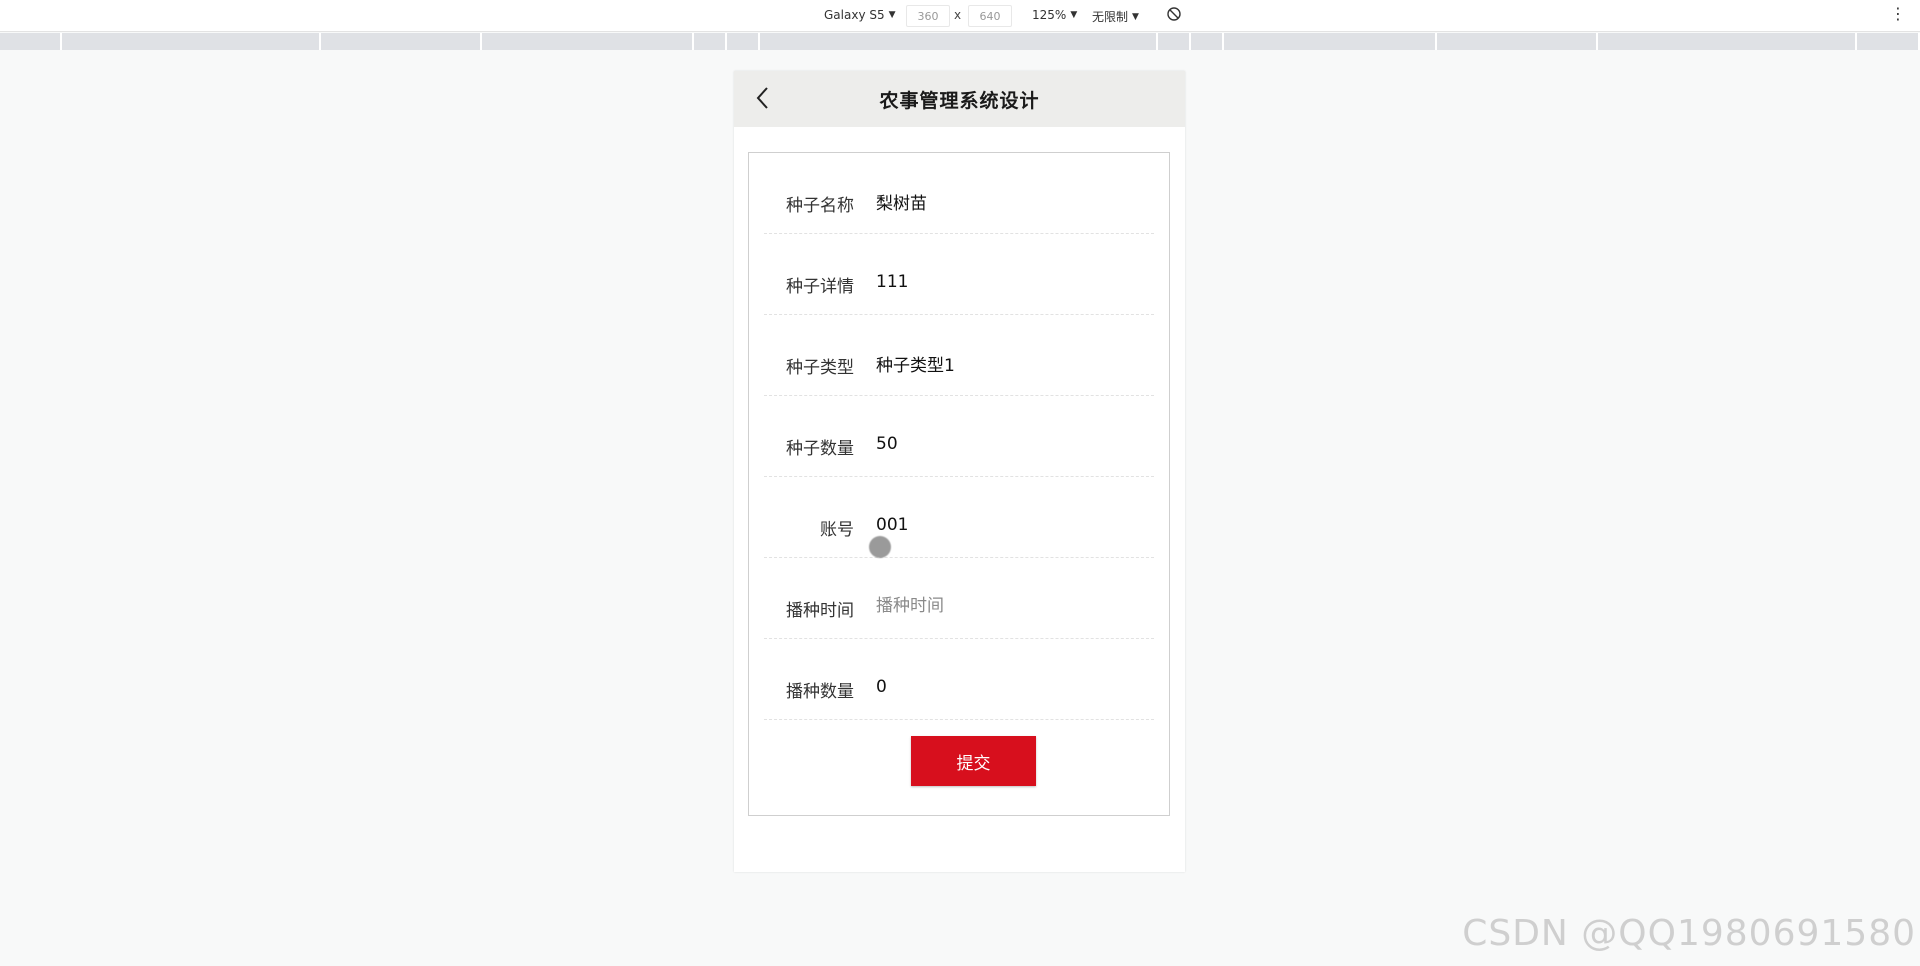  I want to click on form-row-account: 账号, so click(959, 517).